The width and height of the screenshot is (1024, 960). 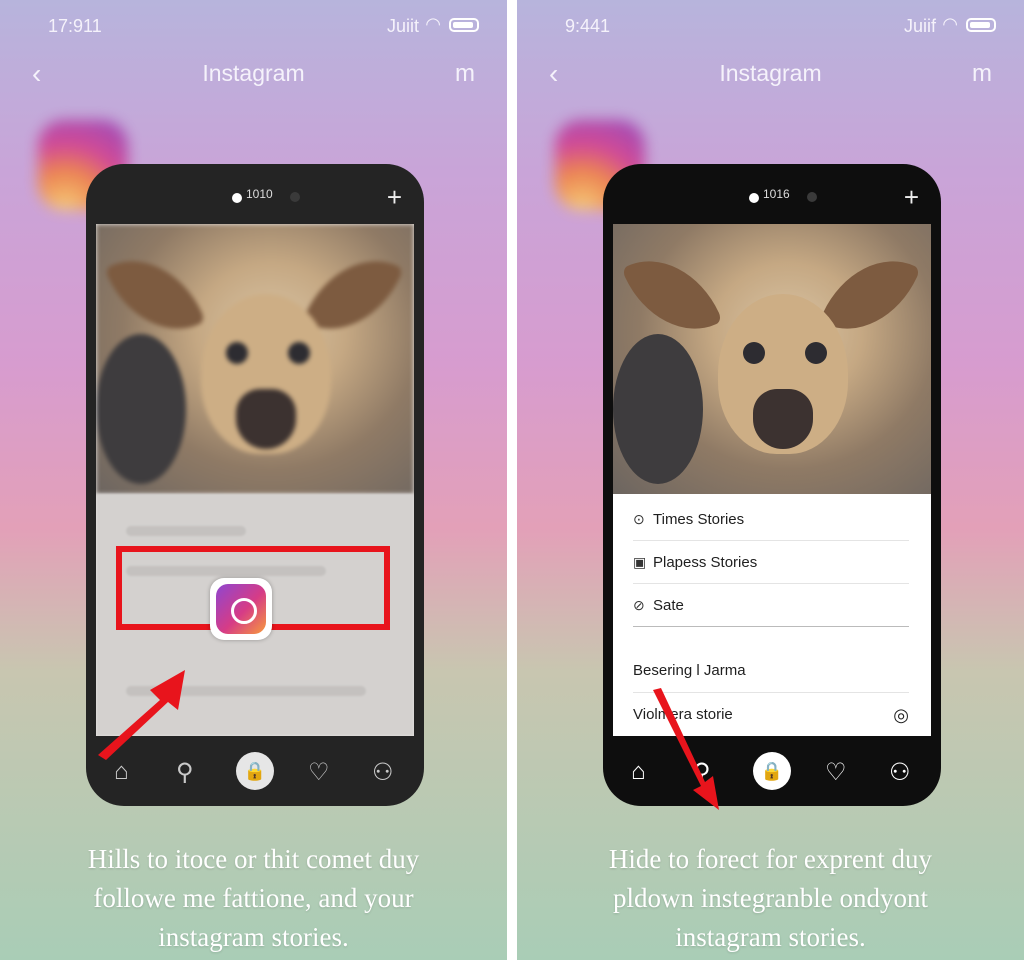 I want to click on menu-item-label: Sate, so click(x=668, y=605).